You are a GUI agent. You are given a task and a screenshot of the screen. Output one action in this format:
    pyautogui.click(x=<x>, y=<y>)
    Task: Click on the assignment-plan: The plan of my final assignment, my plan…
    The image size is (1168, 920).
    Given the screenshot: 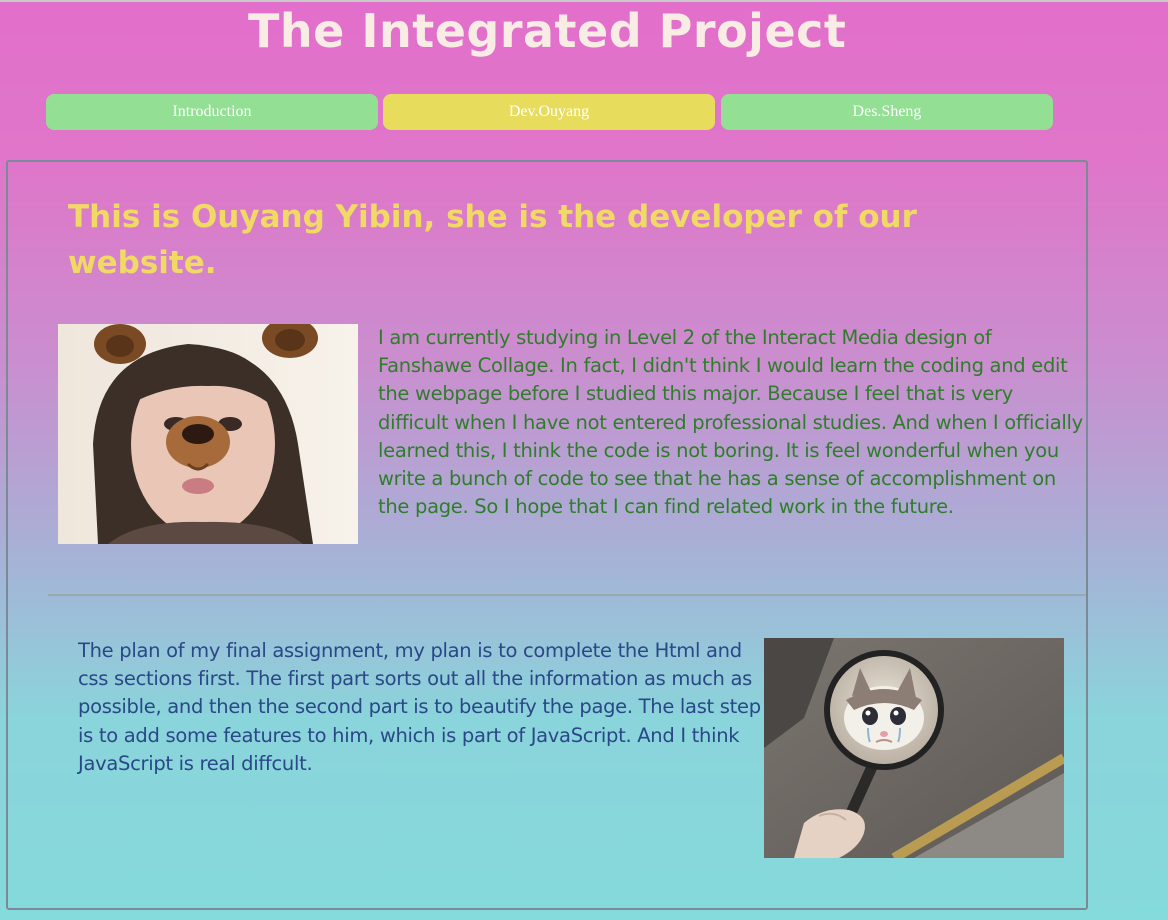 What is the action you would take?
    pyautogui.click(x=419, y=707)
    